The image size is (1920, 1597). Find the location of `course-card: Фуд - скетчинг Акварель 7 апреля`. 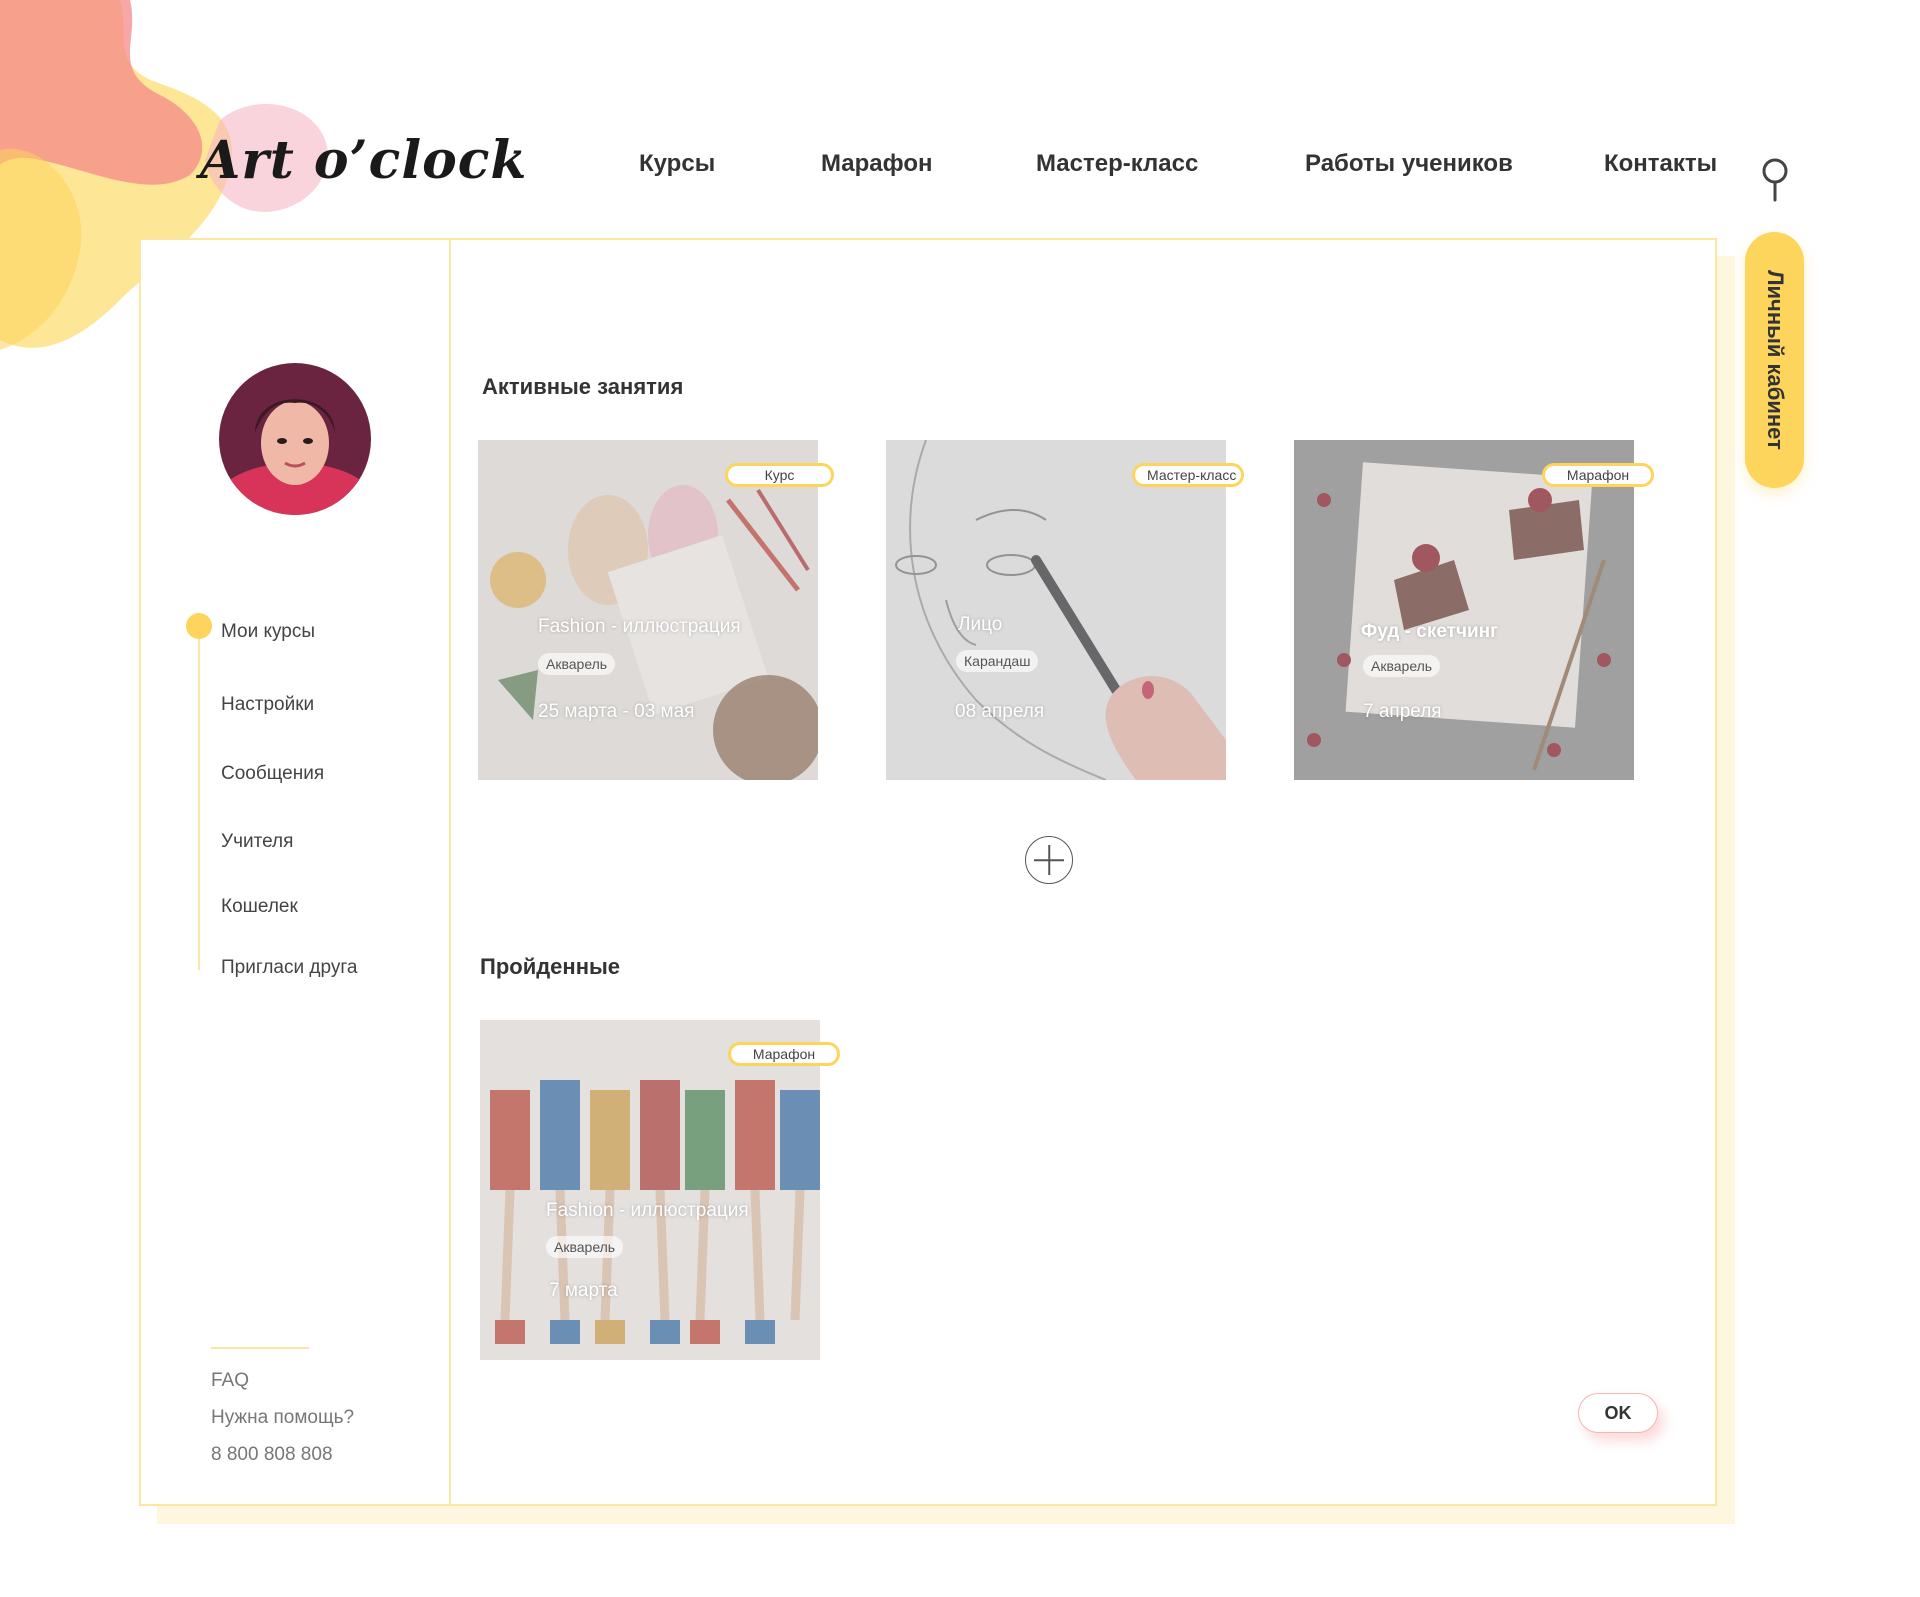

course-card: Фуд - скетчинг Акварель 7 апреля is located at coordinates (1464, 610).